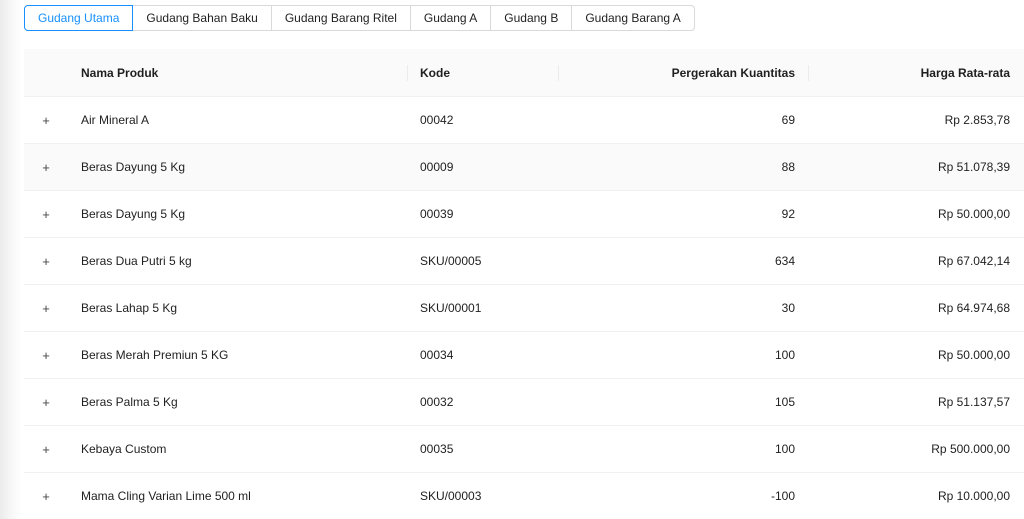  Describe the element at coordinates (136, 261) in the screenshot. I see `product-name: Beras Dua Putri 5 kg` at that location.